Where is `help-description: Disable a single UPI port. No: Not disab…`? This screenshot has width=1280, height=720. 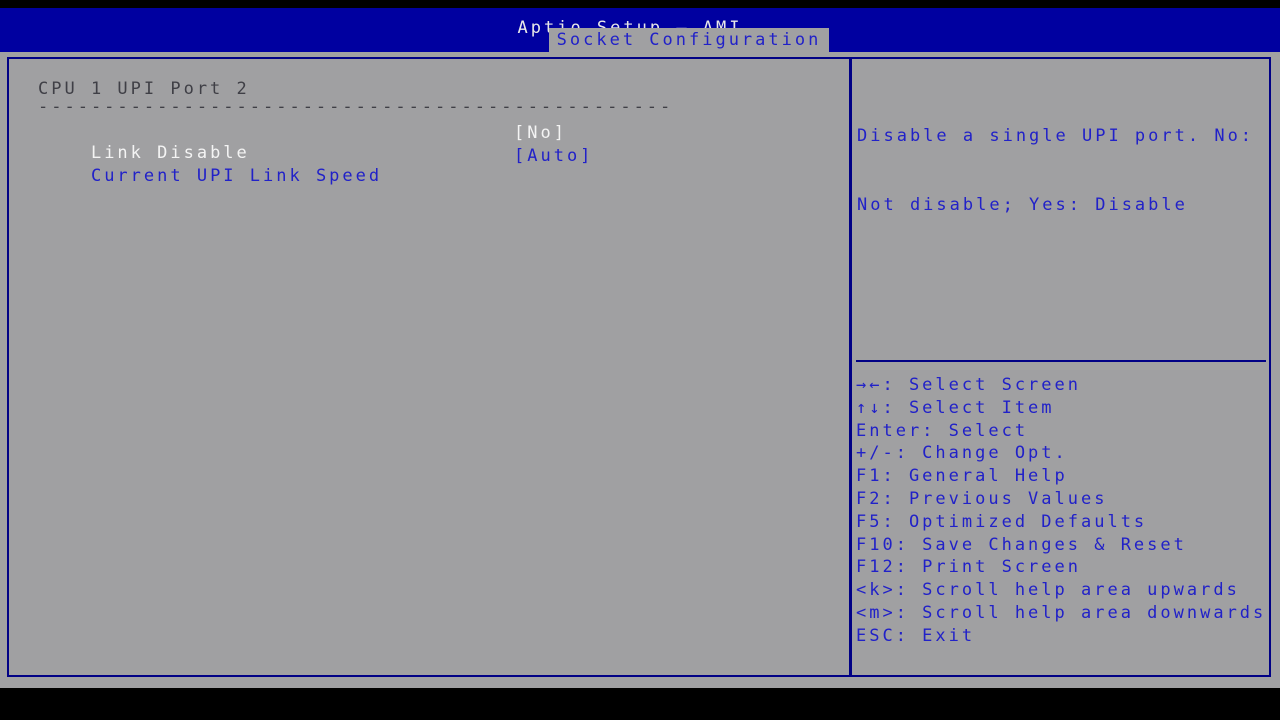 help-description: Disable a single UPI port. No: Not disab… is located at coordinates (1064, 171).